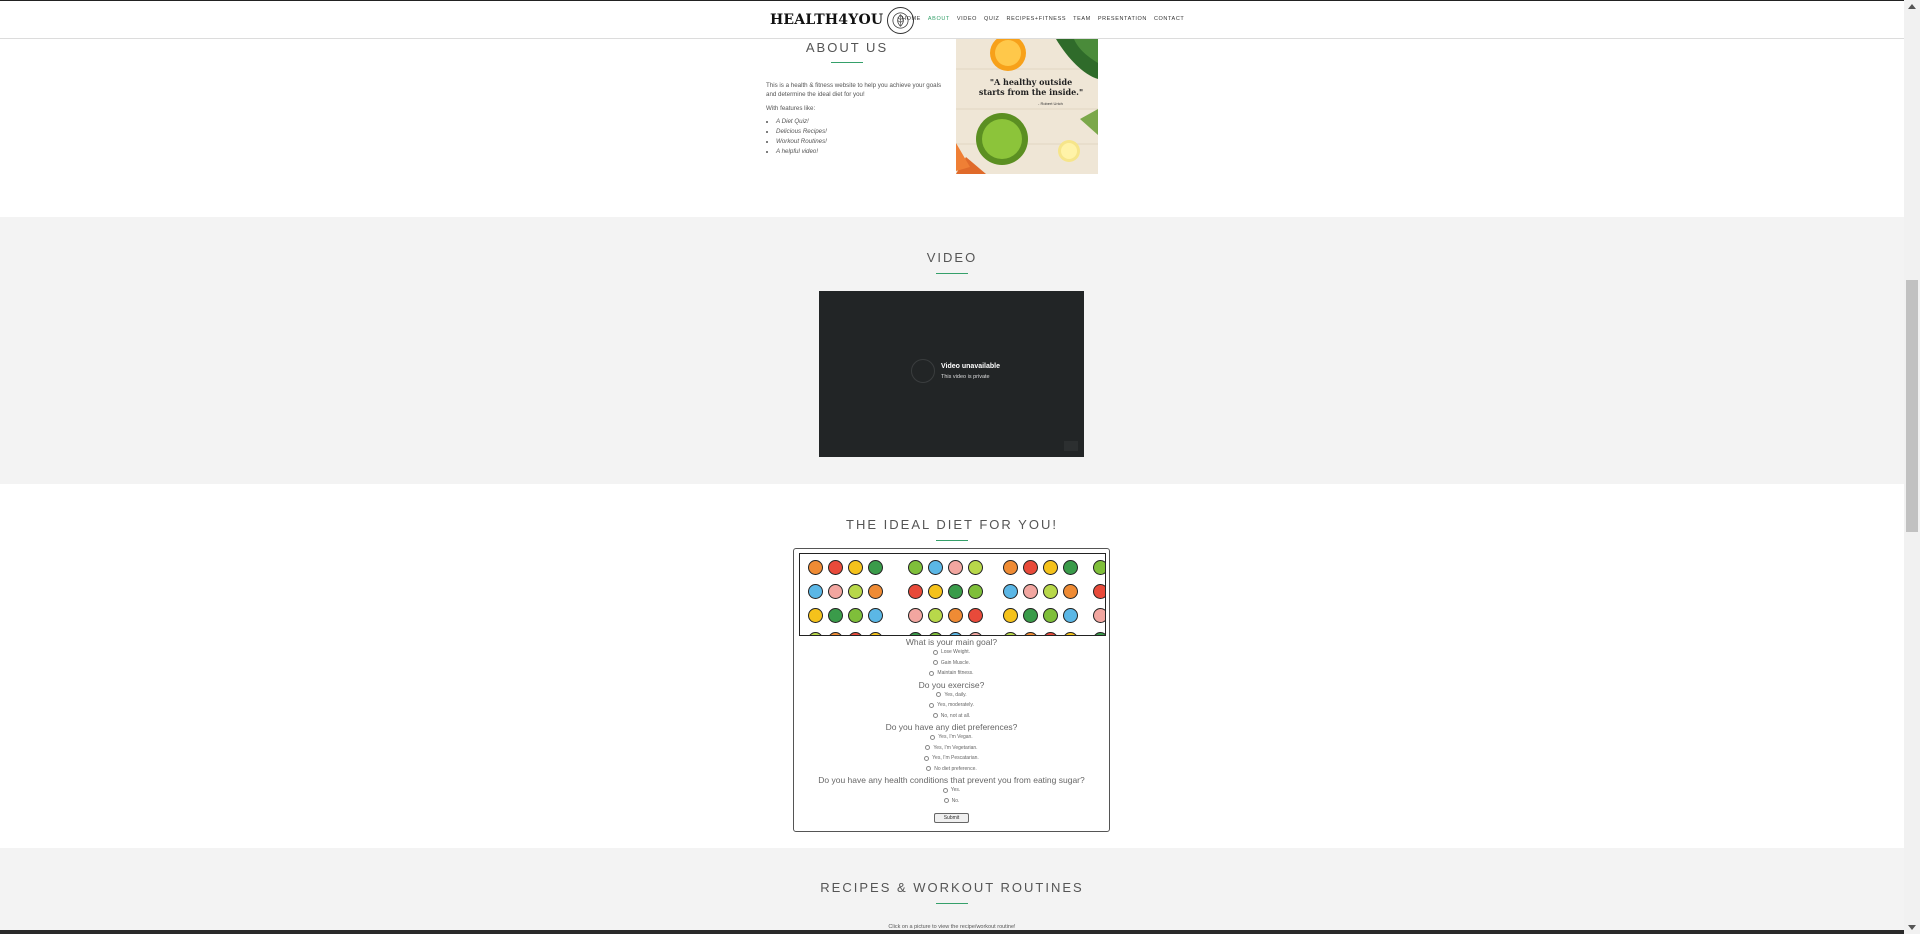 The height and width of the screenshot is (934, 1920). Describe the element at coordinates (791, 108) in the screenshot. I see `about-features-label: With features like:` at that location.